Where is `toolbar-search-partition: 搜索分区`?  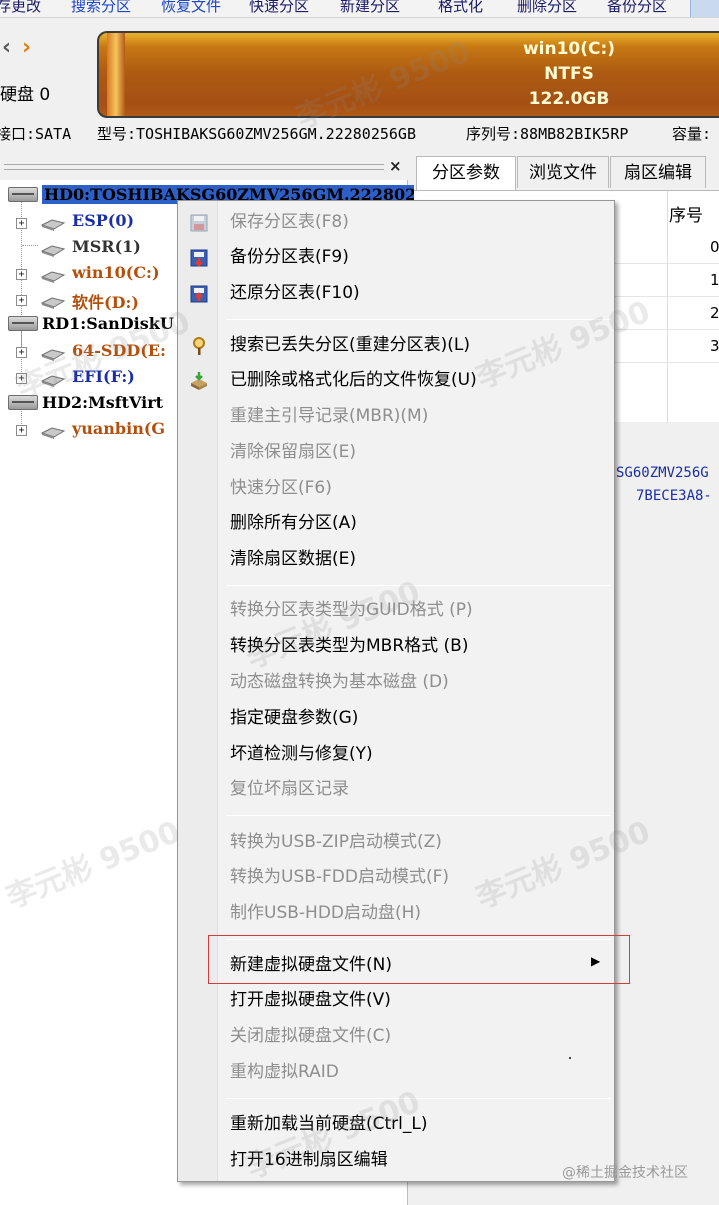
toolbar-search-partition: 搜索分区 is located at coordinates (101, 8).